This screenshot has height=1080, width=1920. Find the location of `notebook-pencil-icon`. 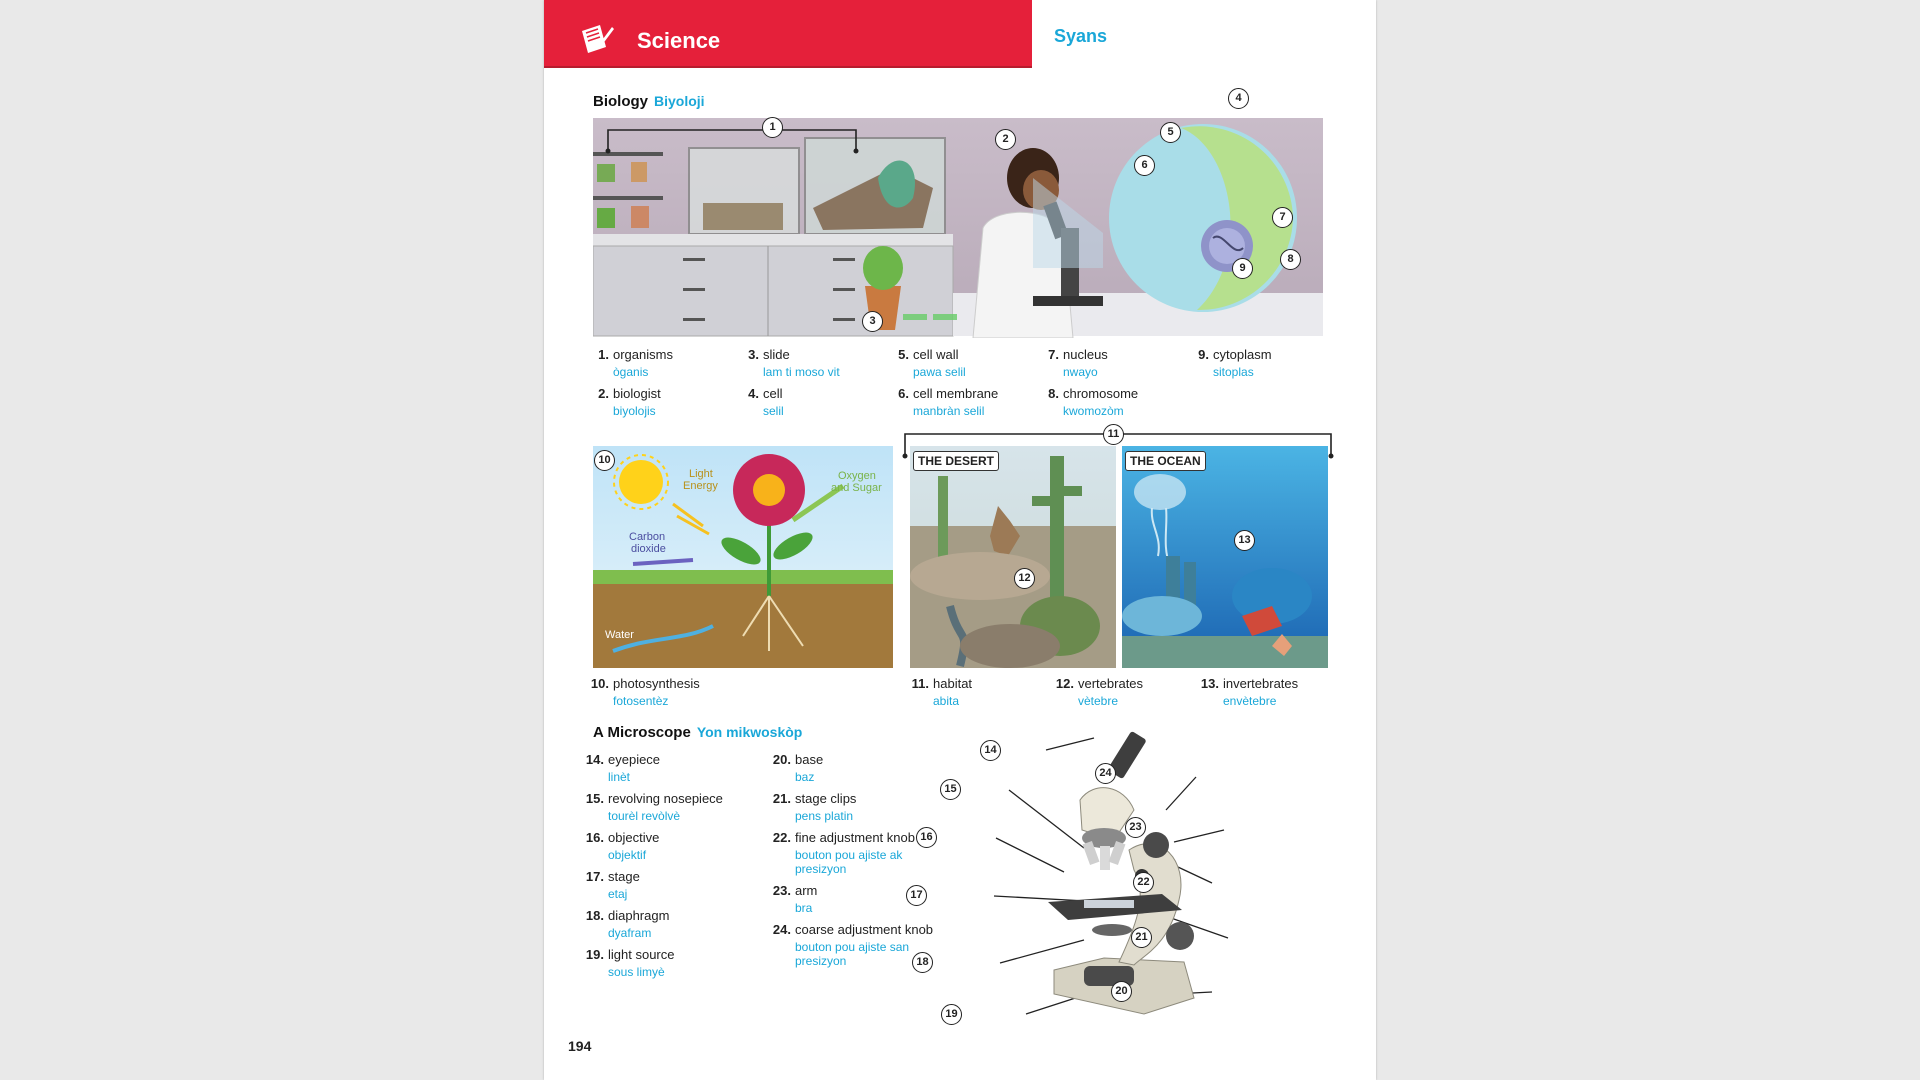

notebook-pencil-icon is located at coordinates (598, 39).